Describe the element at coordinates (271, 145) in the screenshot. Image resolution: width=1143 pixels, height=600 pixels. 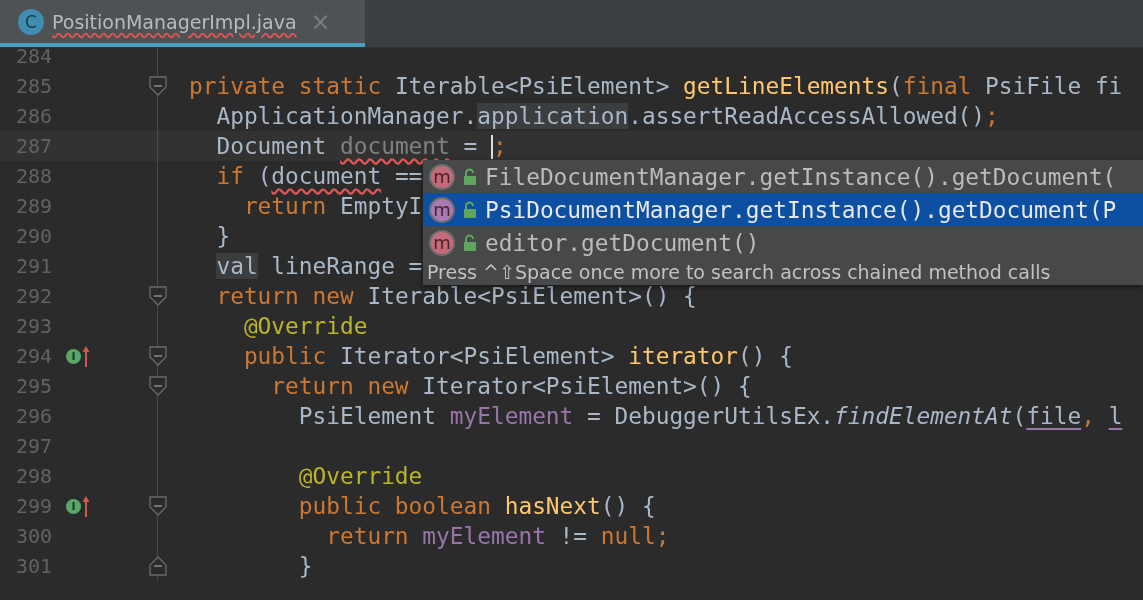
I see `code-token: Document` at that location.